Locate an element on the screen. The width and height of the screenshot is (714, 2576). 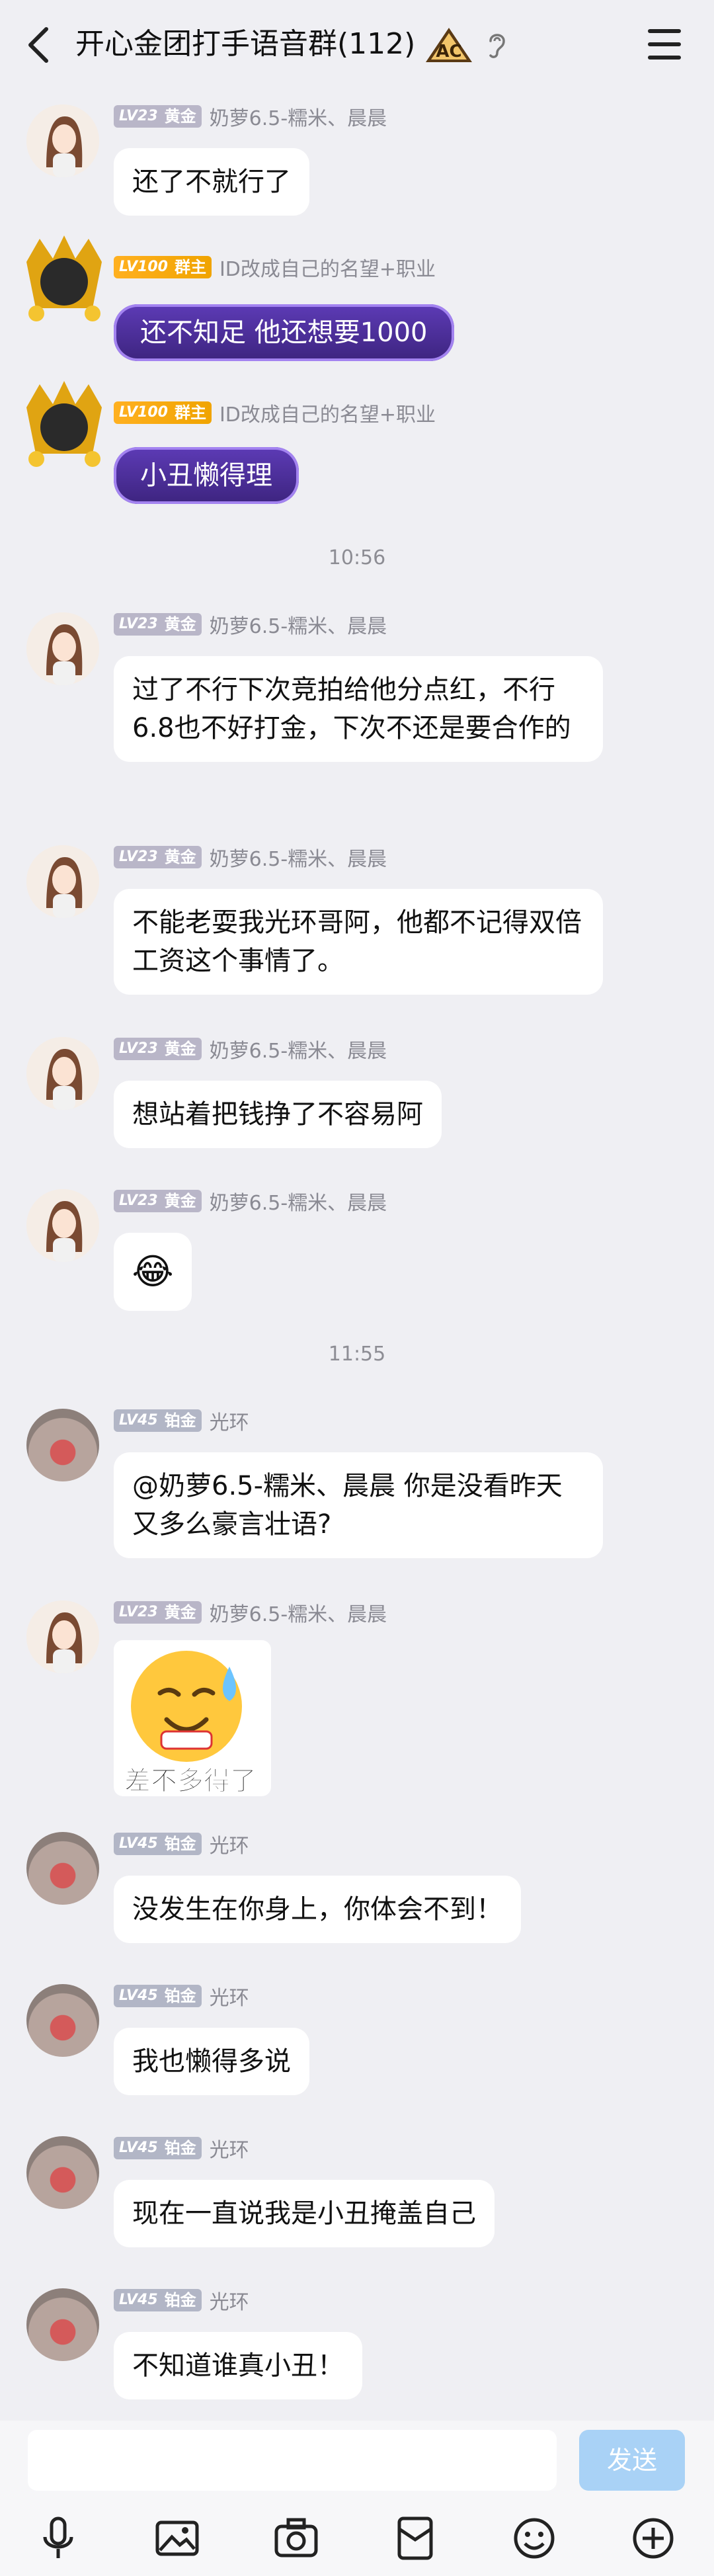
group-badge-text: AC is located at coordinates (448, 52).